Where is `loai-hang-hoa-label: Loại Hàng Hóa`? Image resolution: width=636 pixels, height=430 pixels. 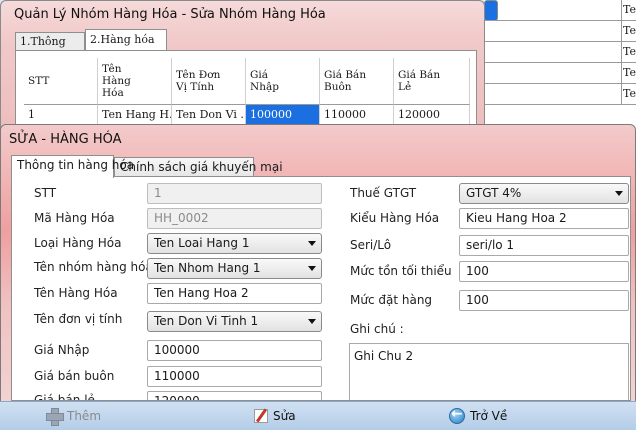
loai-hang-hoa-label: Loại Hàng Hóa is located at coordinates (78, 243).